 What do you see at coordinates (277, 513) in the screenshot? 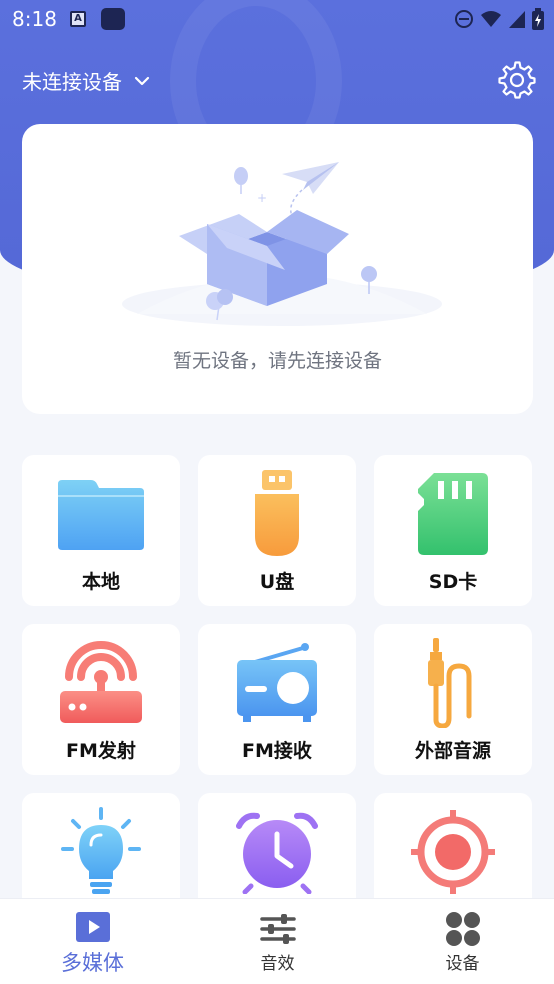
I see `usb-drive-icon` at bounding box center [277, 513].